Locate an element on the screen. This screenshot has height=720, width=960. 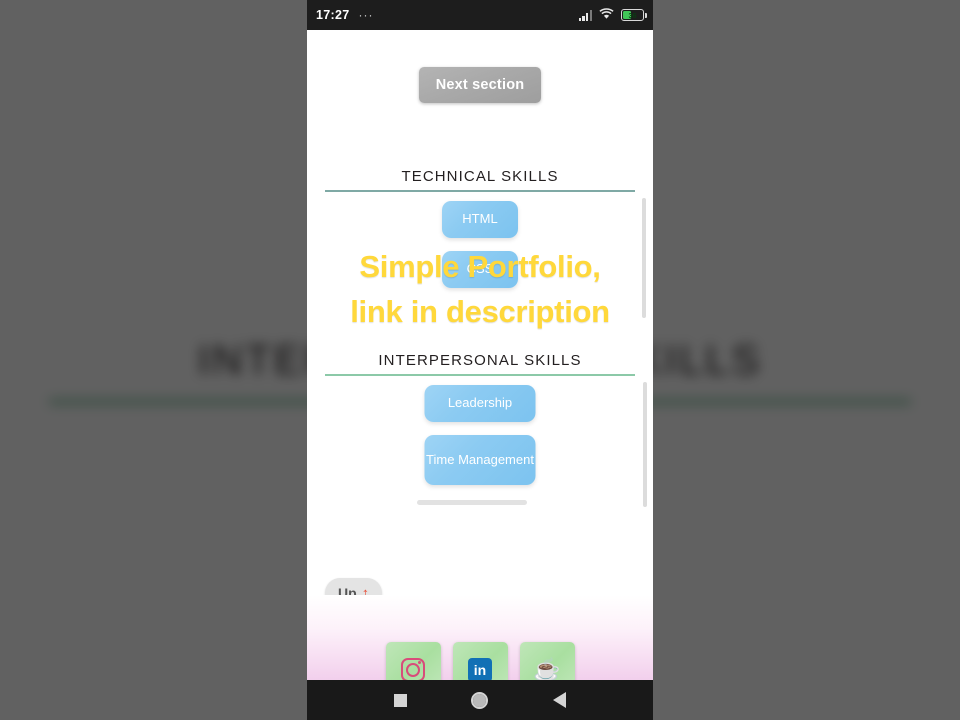
technical-skills-vertical-scrollbar is located at coordinates (644, 258).